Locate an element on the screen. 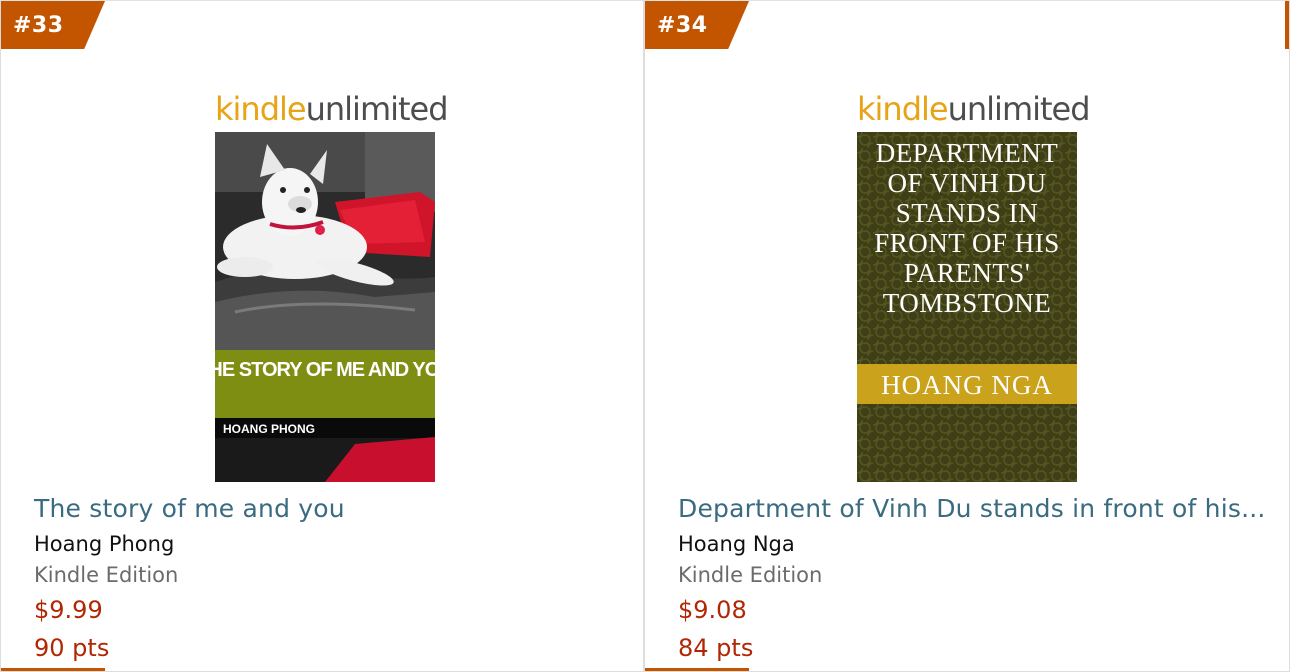 The height and width of the screenshot is (672, 1292). svg-text: HOANG NGA is located at coordinates (967, 385).